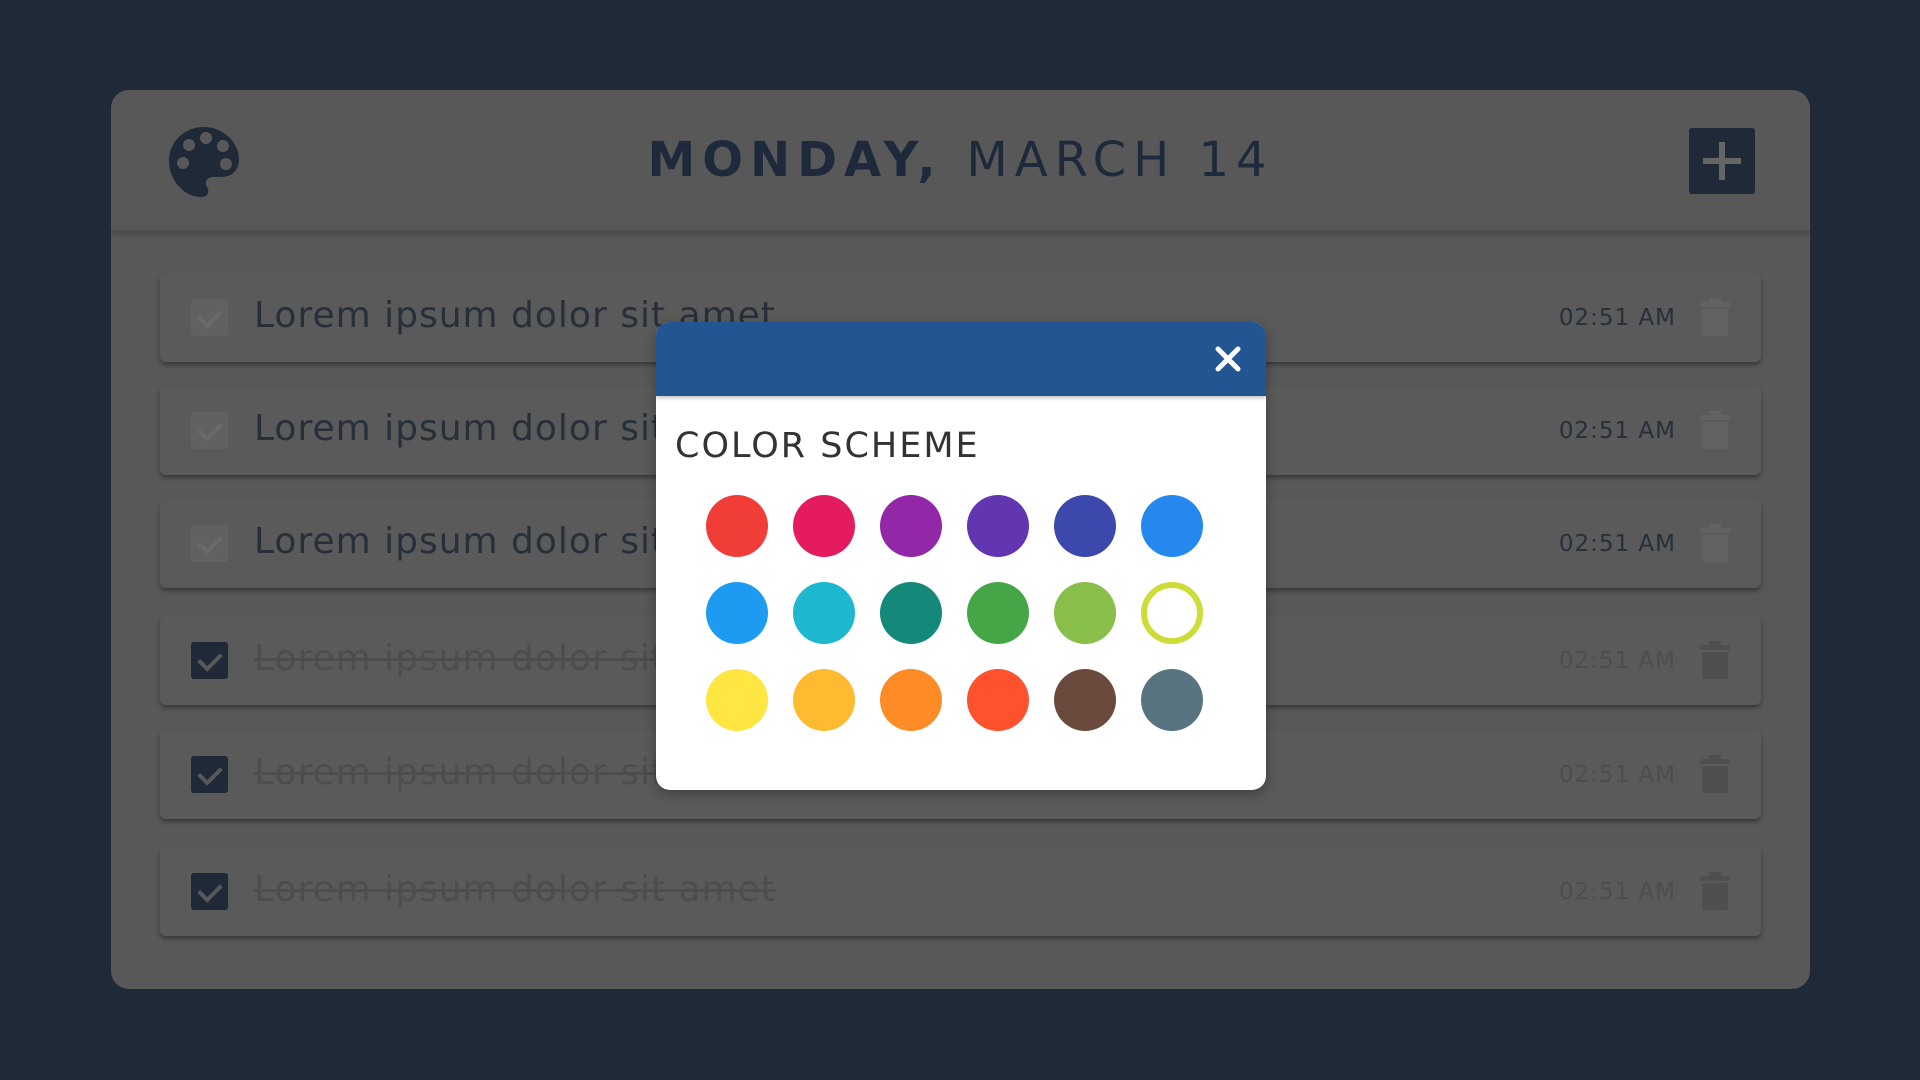 The height and width of the screenshot is (1080, 1920). I want to click on modal-title: COLOR SCHEME, so click(827, 446).